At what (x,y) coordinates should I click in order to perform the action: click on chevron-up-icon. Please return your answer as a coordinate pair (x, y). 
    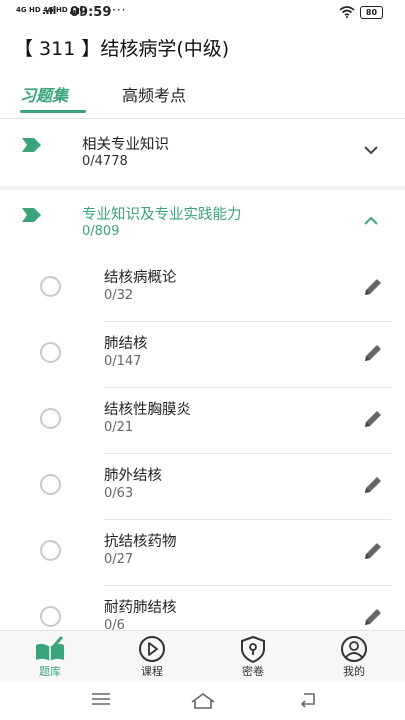
    Looking at the image, I should click on (371, 220).